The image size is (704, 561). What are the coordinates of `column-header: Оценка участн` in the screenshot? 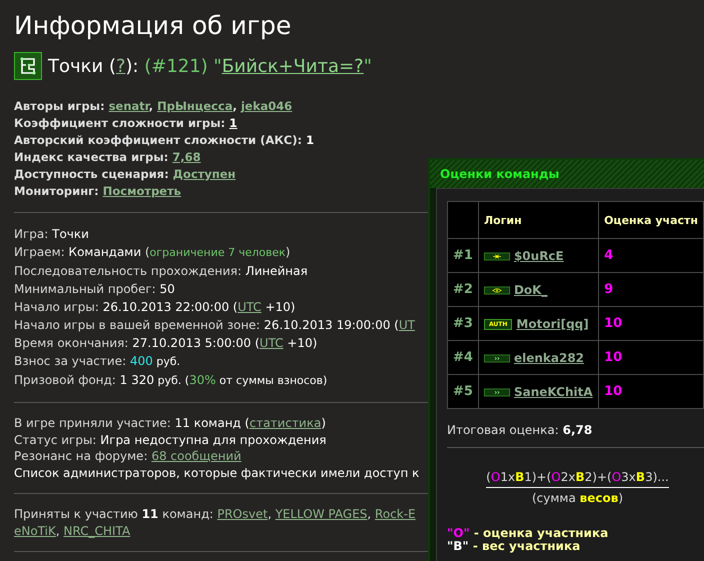 It's located at (651, 220).